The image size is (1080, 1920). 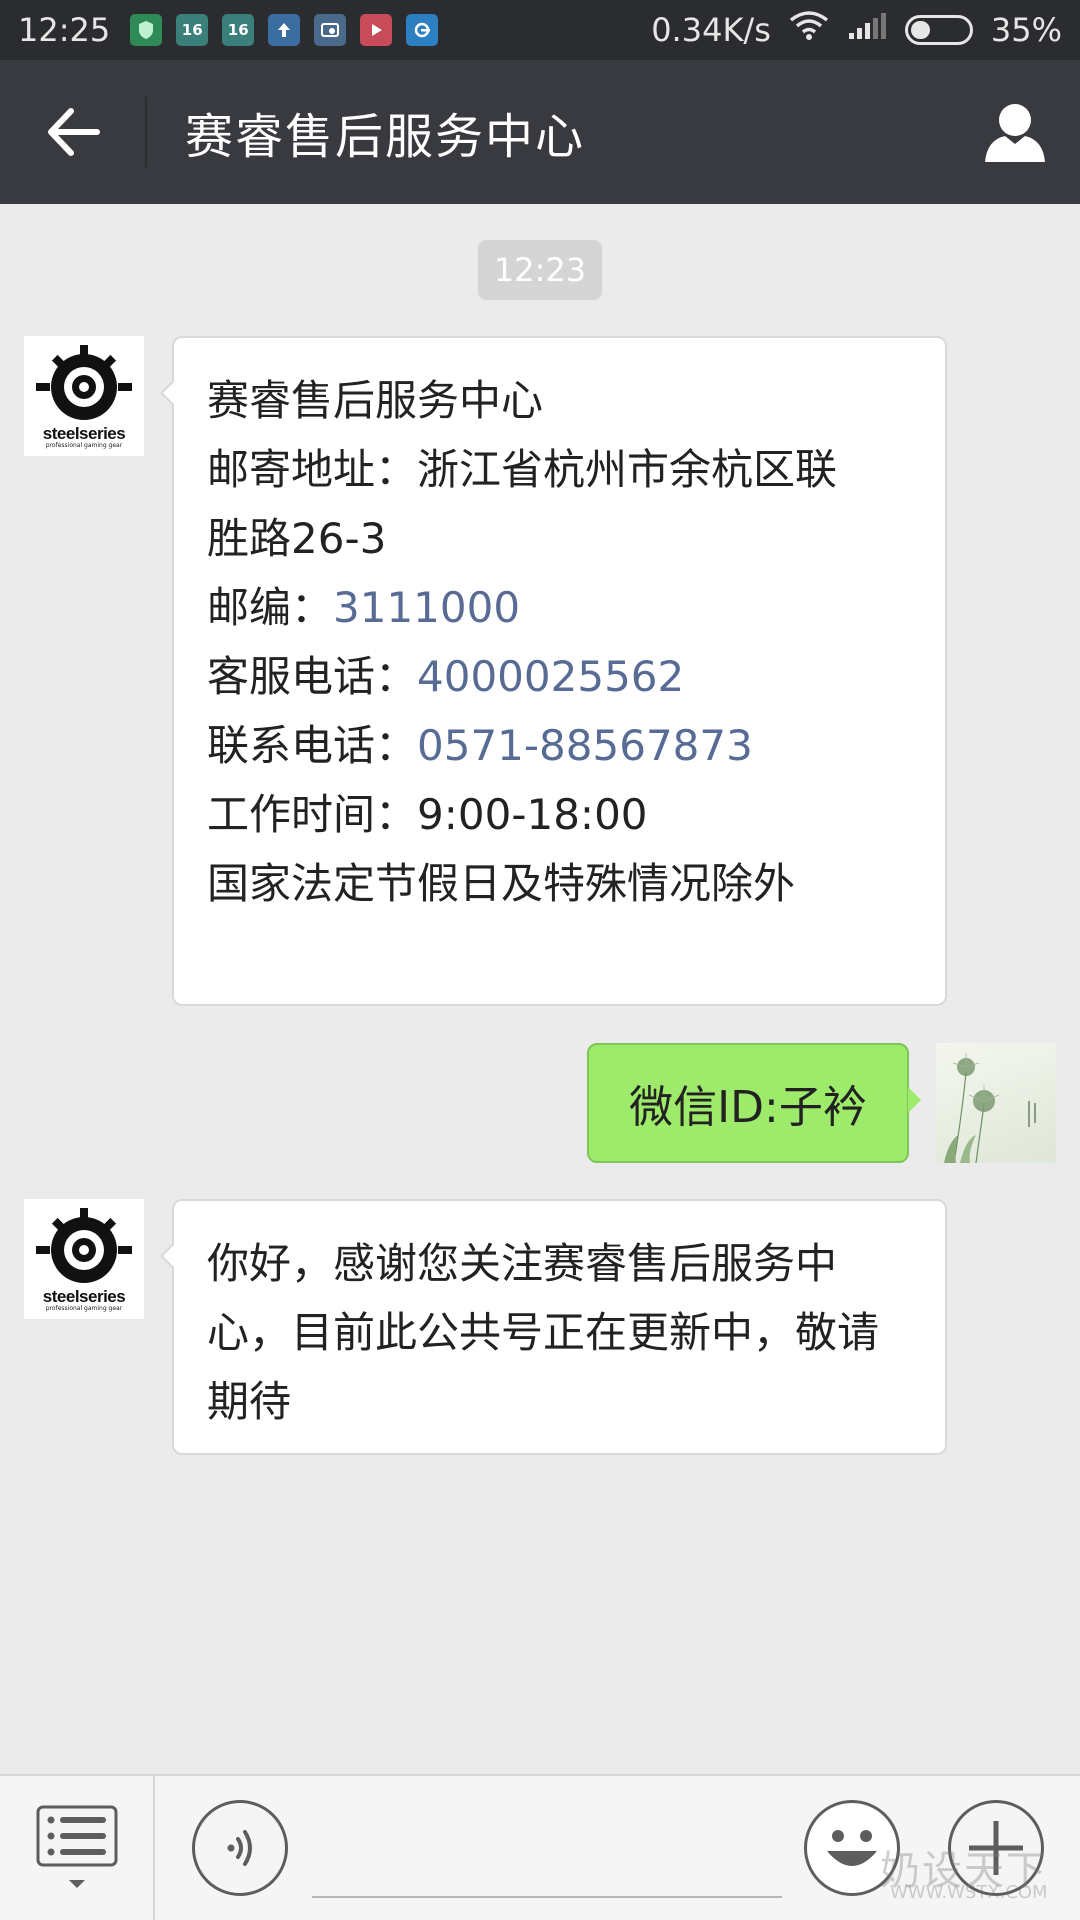 I want to click on service-phone-label: 客服电话：, so click(x=312, y=676).